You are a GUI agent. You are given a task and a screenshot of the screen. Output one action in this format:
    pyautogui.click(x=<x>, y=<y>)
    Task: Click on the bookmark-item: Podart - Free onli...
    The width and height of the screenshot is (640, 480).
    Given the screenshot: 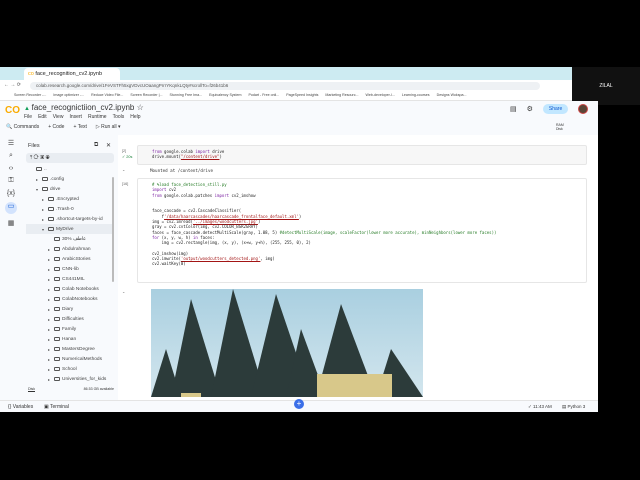 What is the action you would take?
    pyautogui.click(x=263, y=95)
    